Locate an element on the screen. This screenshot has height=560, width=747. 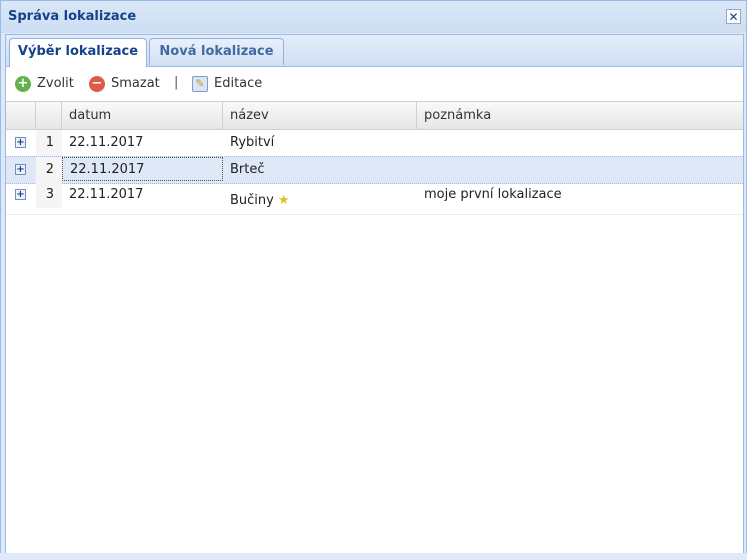
cell-poznamka: moje první lokalizace is located at coordinates (580, 195).